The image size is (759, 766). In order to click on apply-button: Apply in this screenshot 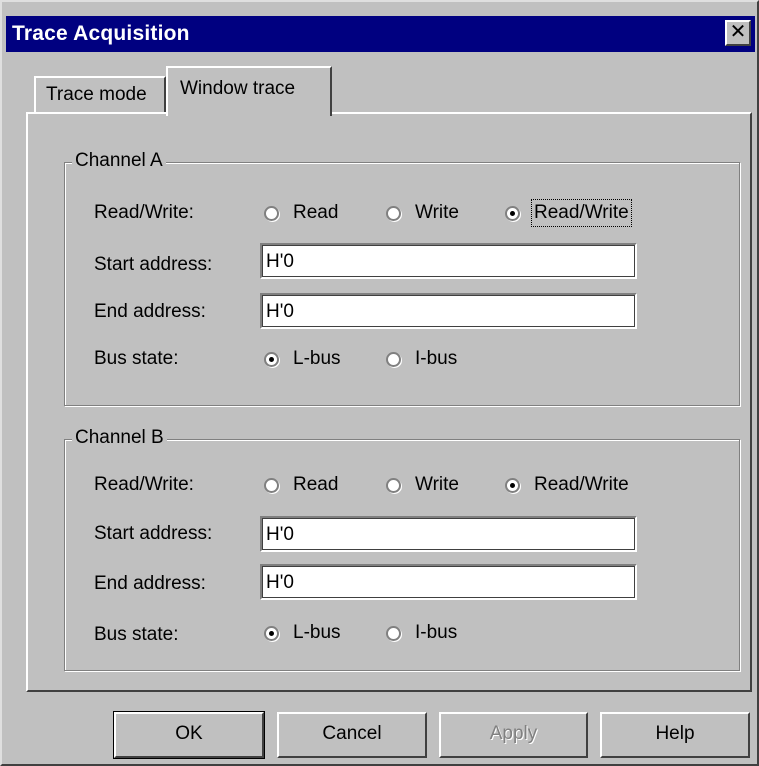, I will do `click(513, 735)`.